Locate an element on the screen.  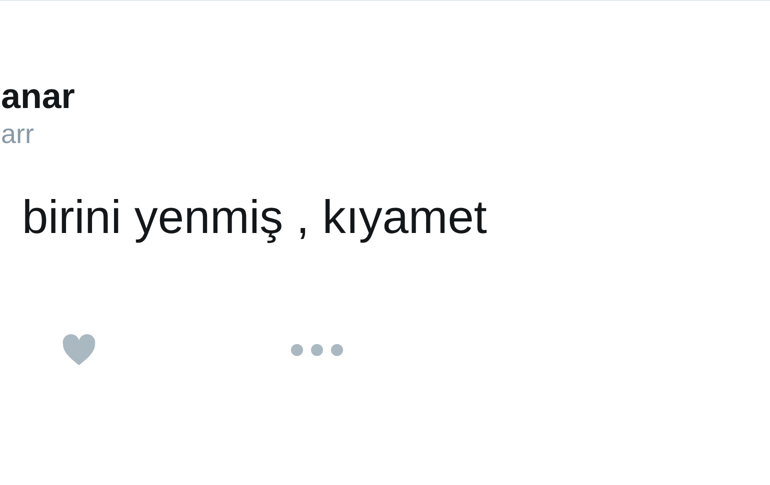
username: arr is located at coordinates (17, 134).